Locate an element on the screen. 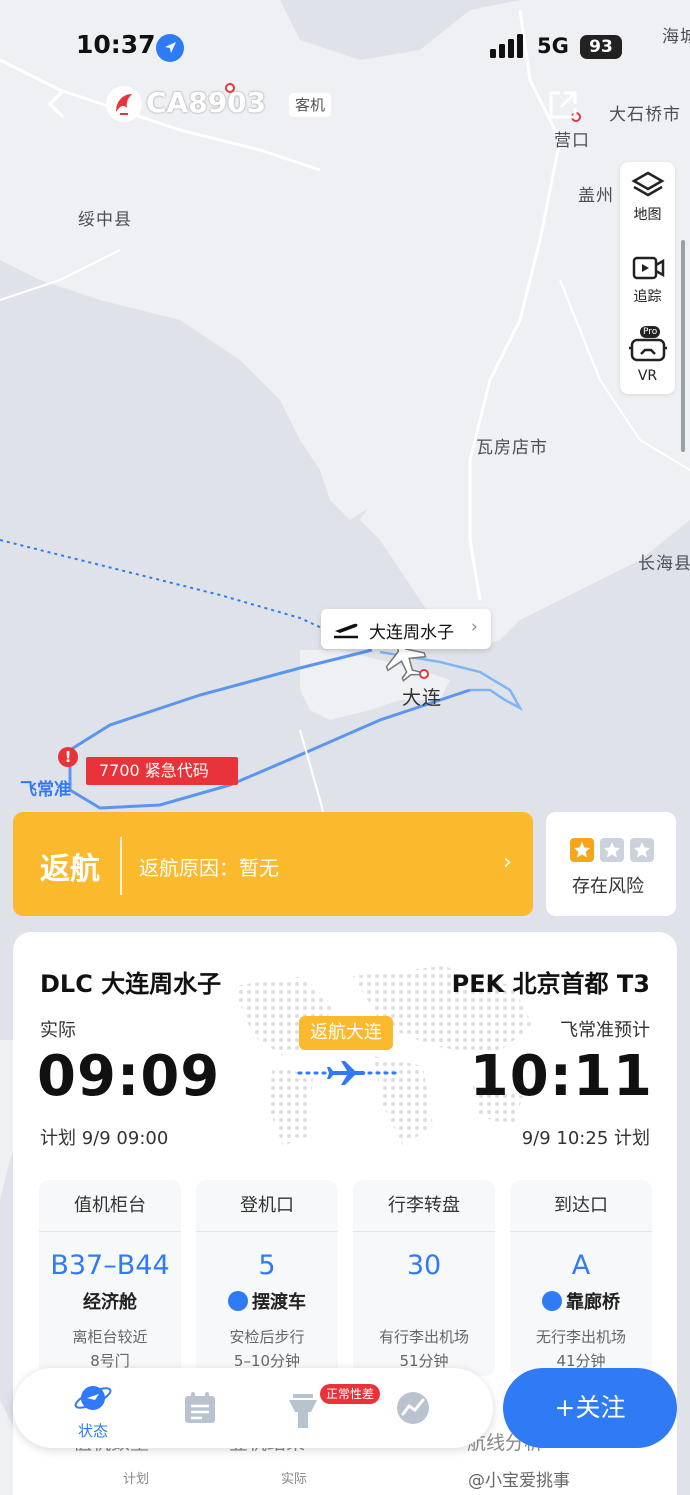 The image size is (690, 1495). tool-map-layers: 地图 is located at coordinates (647, 197).